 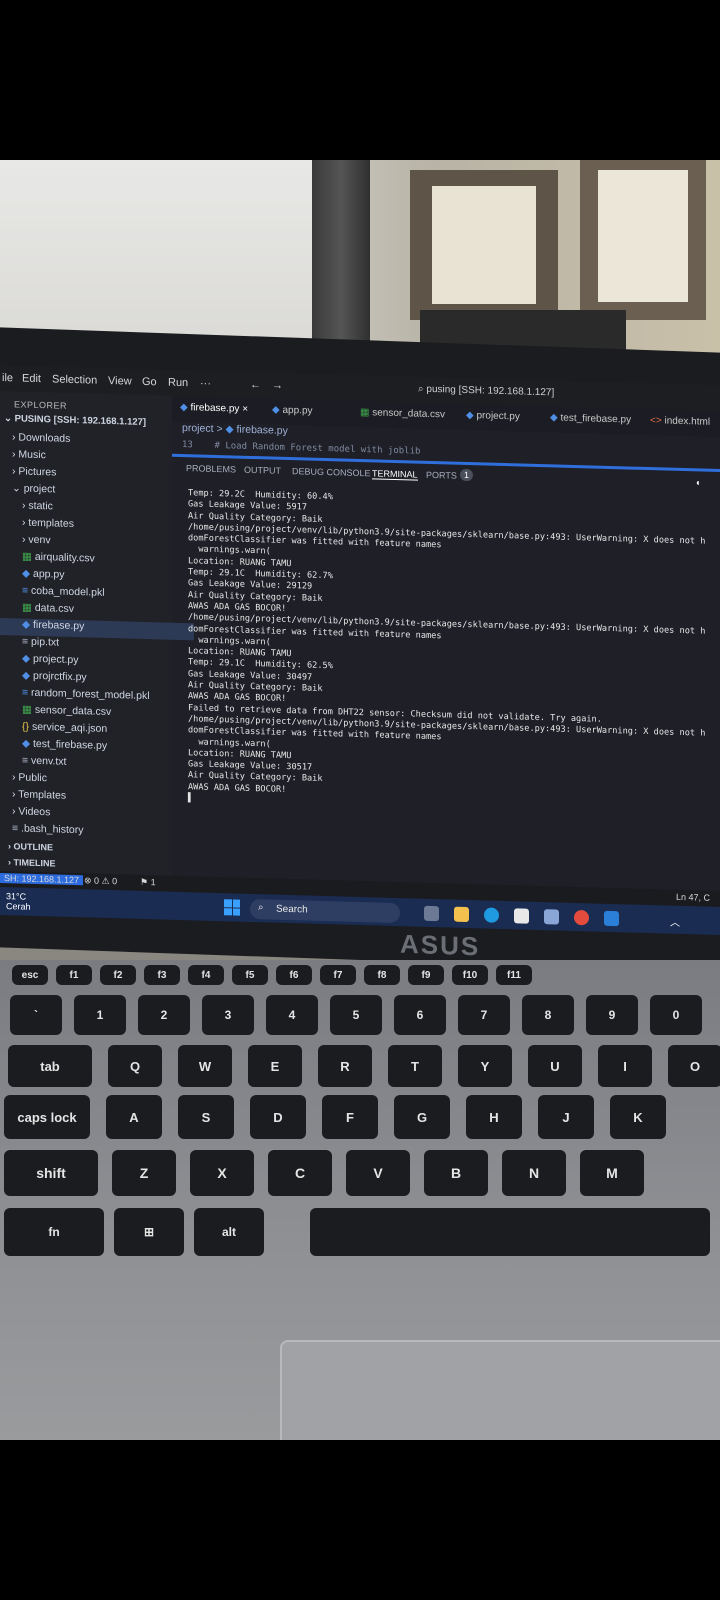 I want to click on tab-index-html: <> index.html, so click(x=680, y=421).